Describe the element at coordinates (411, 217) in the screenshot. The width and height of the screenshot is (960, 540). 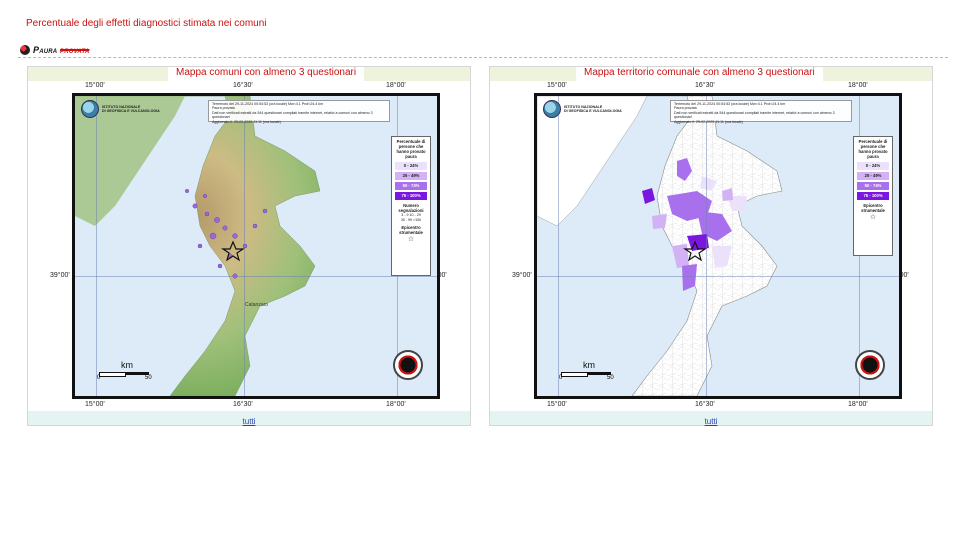
I see `legend-count-sizes: 3 - 9 10 - 29 30 - 99 >100` at that location.